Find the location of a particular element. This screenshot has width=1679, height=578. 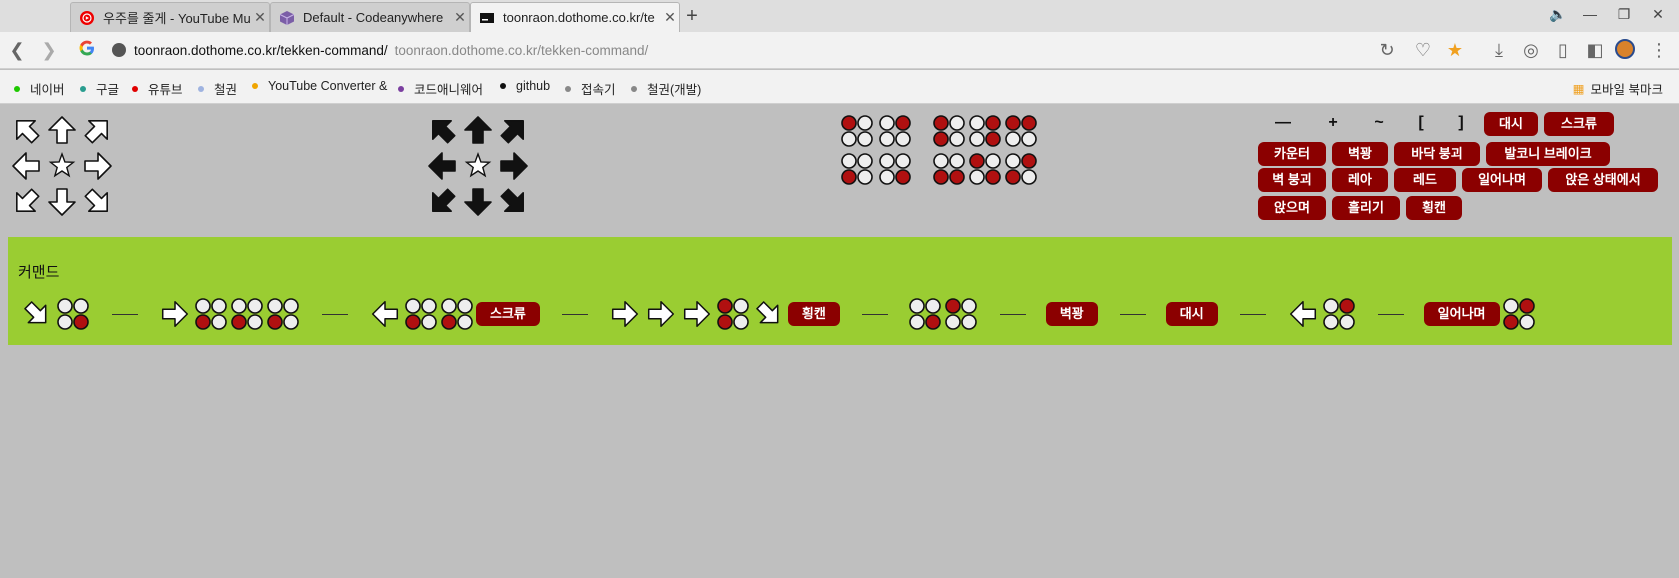

bookmark-codeanywhere: 코드애니웨어 is located at coordinates (440, 88).